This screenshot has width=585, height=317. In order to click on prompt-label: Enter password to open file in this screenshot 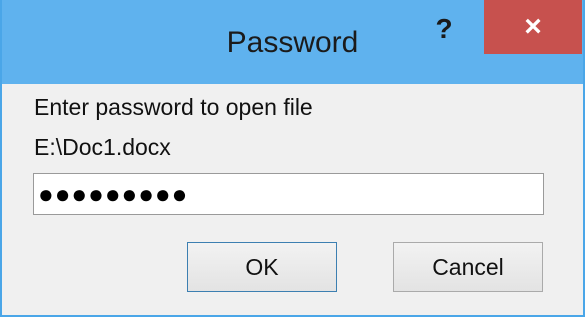, I will do `click(173, 107)`.